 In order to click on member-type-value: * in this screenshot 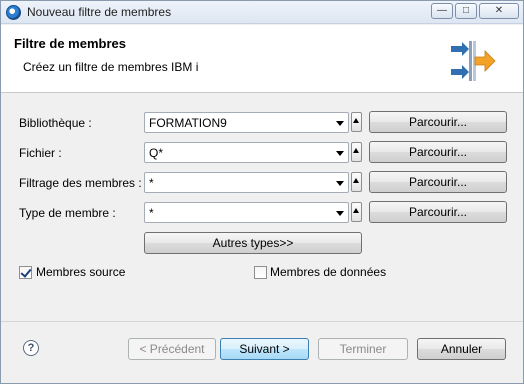, I will do `click(151, 213)`.